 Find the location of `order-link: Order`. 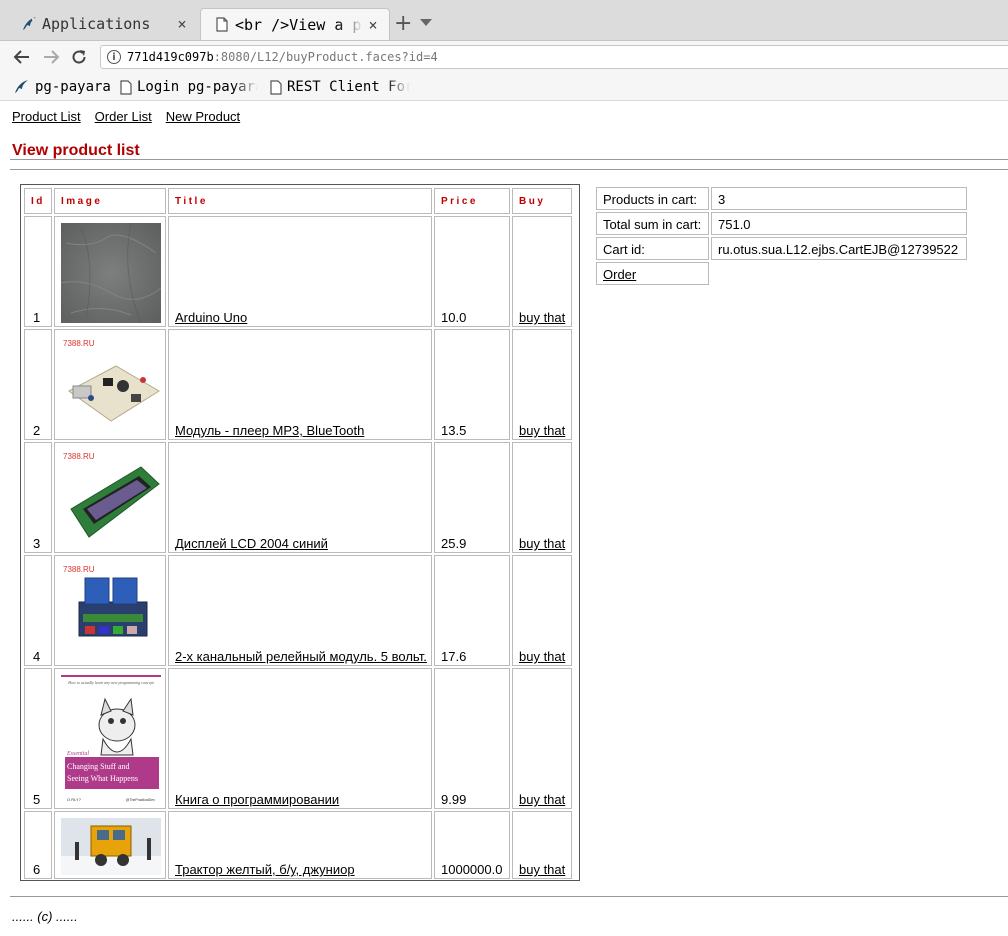

order-link: Order is located at coordinates (619, 274).